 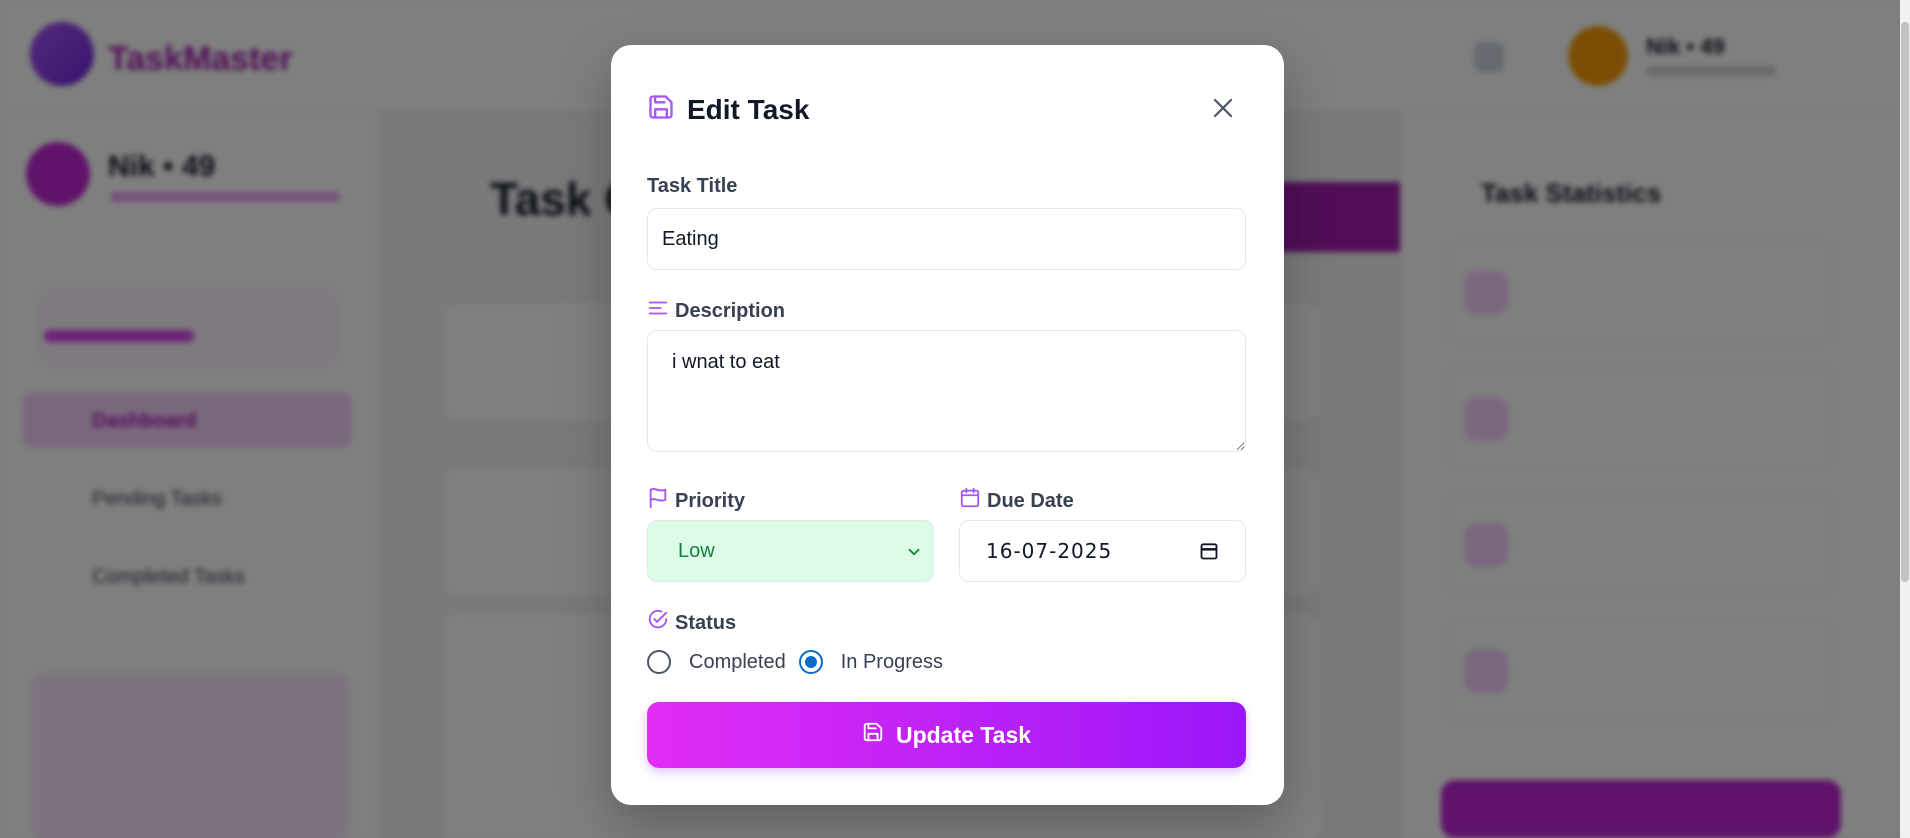 What do you see at coordinates (810, 662) in the screenshot?
I see `status-in-progress-radio` at bounding box center [810, 662].